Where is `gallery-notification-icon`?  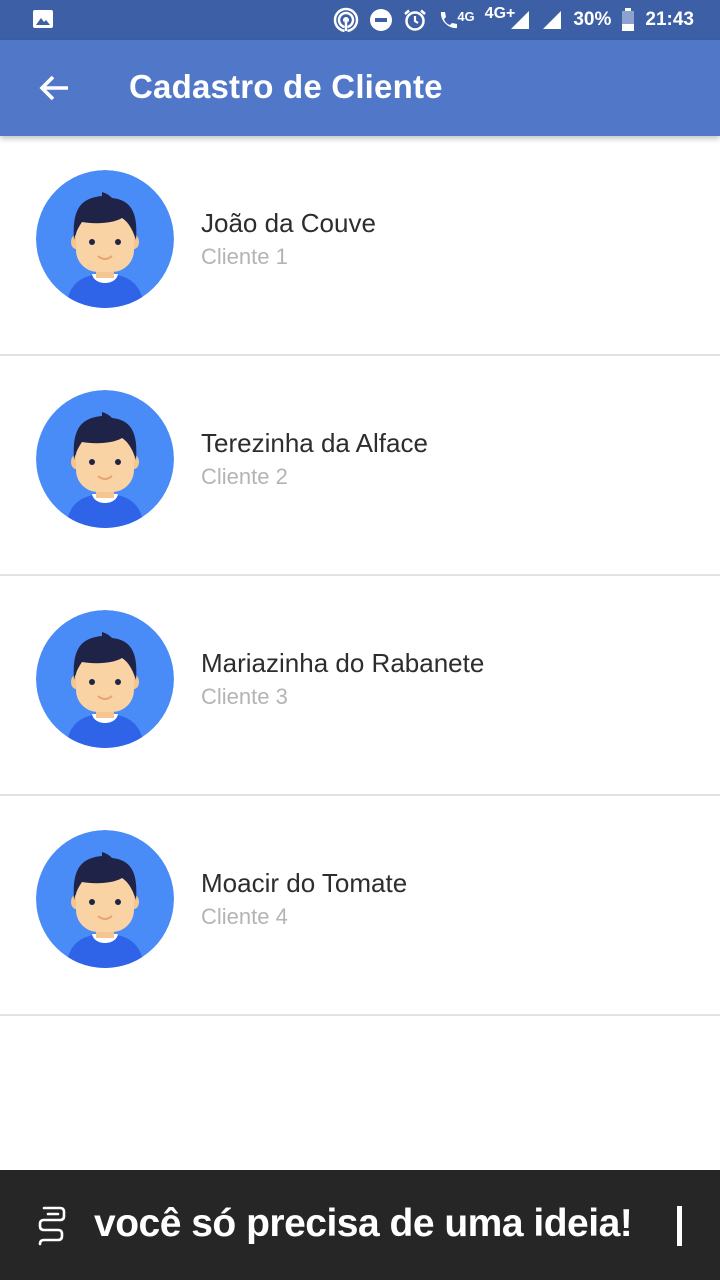
gallery-notification-icon is located at coordinates (43, 21).